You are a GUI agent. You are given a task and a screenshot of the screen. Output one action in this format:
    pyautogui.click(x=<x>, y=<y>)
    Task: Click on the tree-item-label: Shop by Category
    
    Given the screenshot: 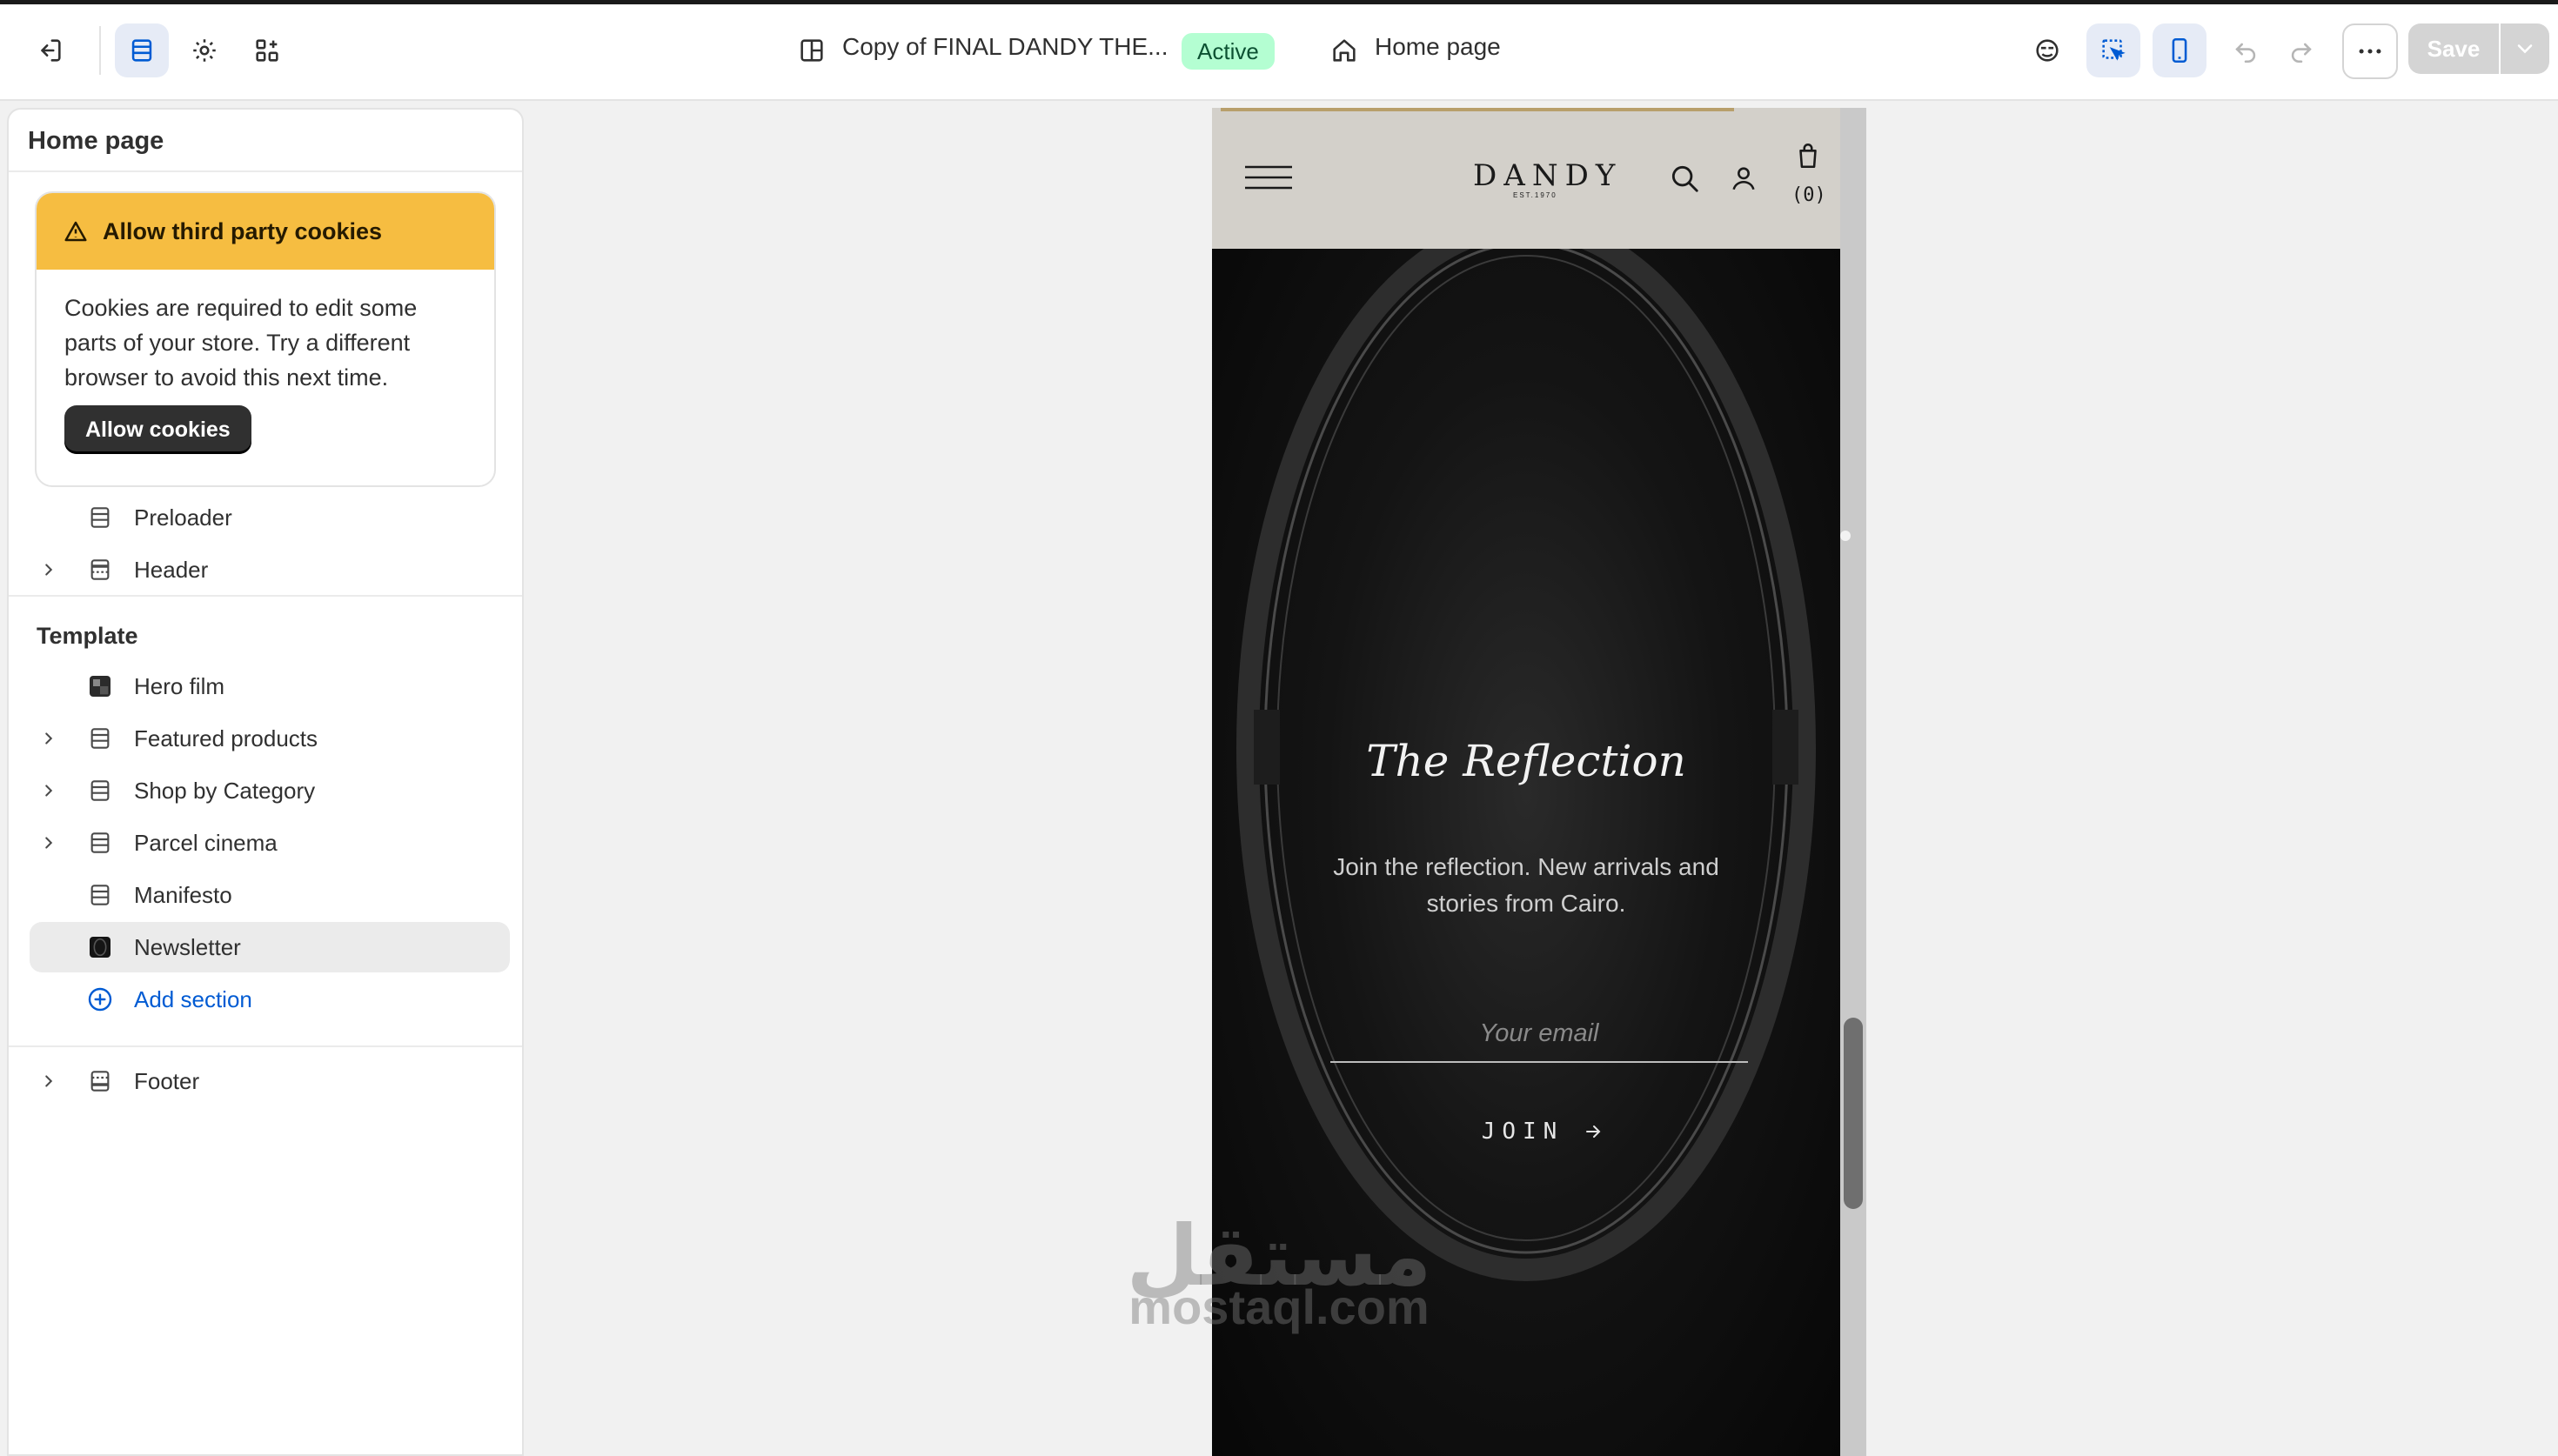 What is the action you would take?
    pyautogui.click(x=225, y=790)
    